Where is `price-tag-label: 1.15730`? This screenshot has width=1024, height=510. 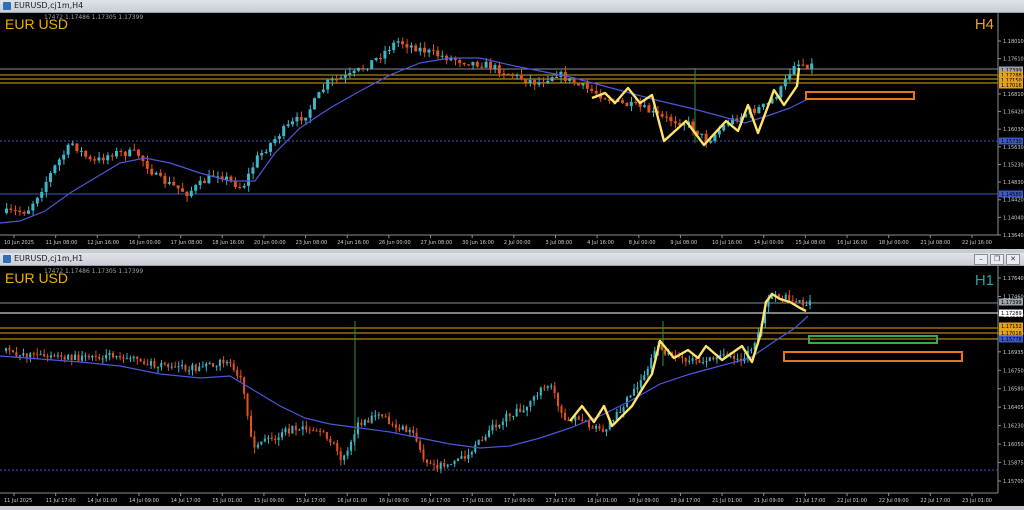
price-tag-label: 1.15730 is located at coordinates (1011, 142).